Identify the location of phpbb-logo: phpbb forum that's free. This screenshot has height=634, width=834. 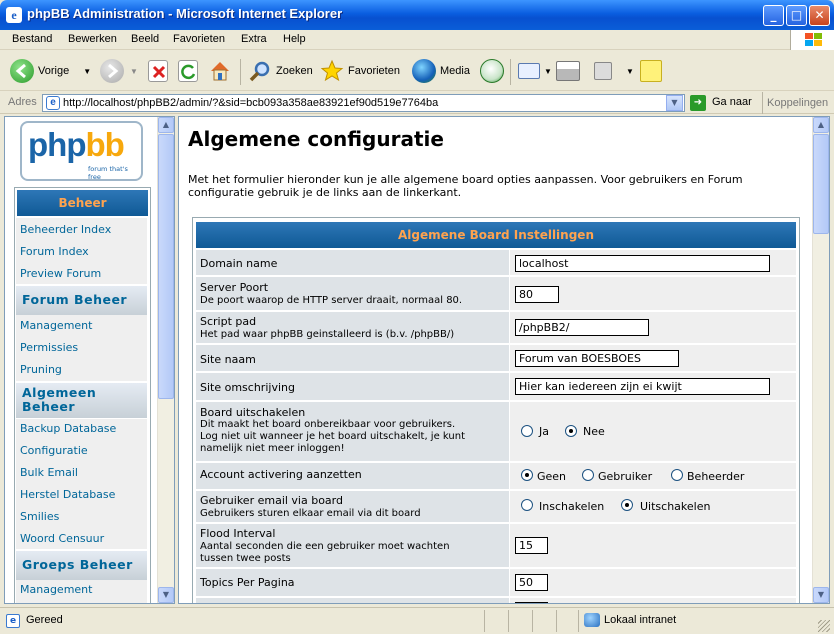
(81, 151).